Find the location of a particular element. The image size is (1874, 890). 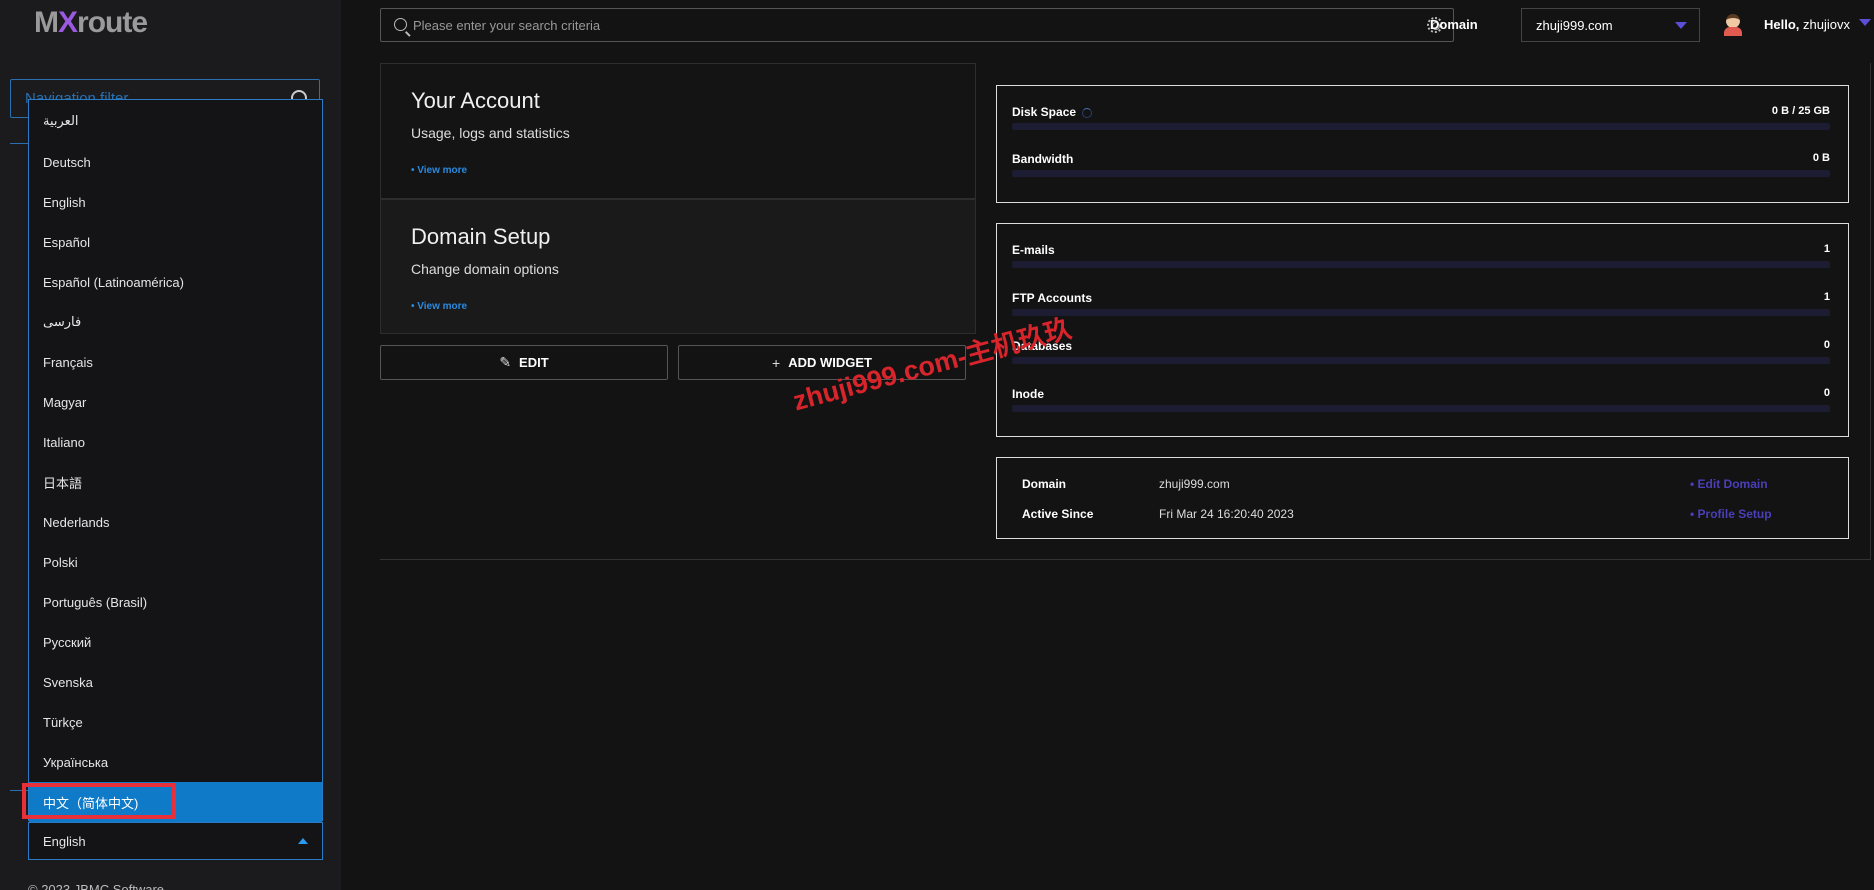

avatar is located at coordinates (1733, 24).